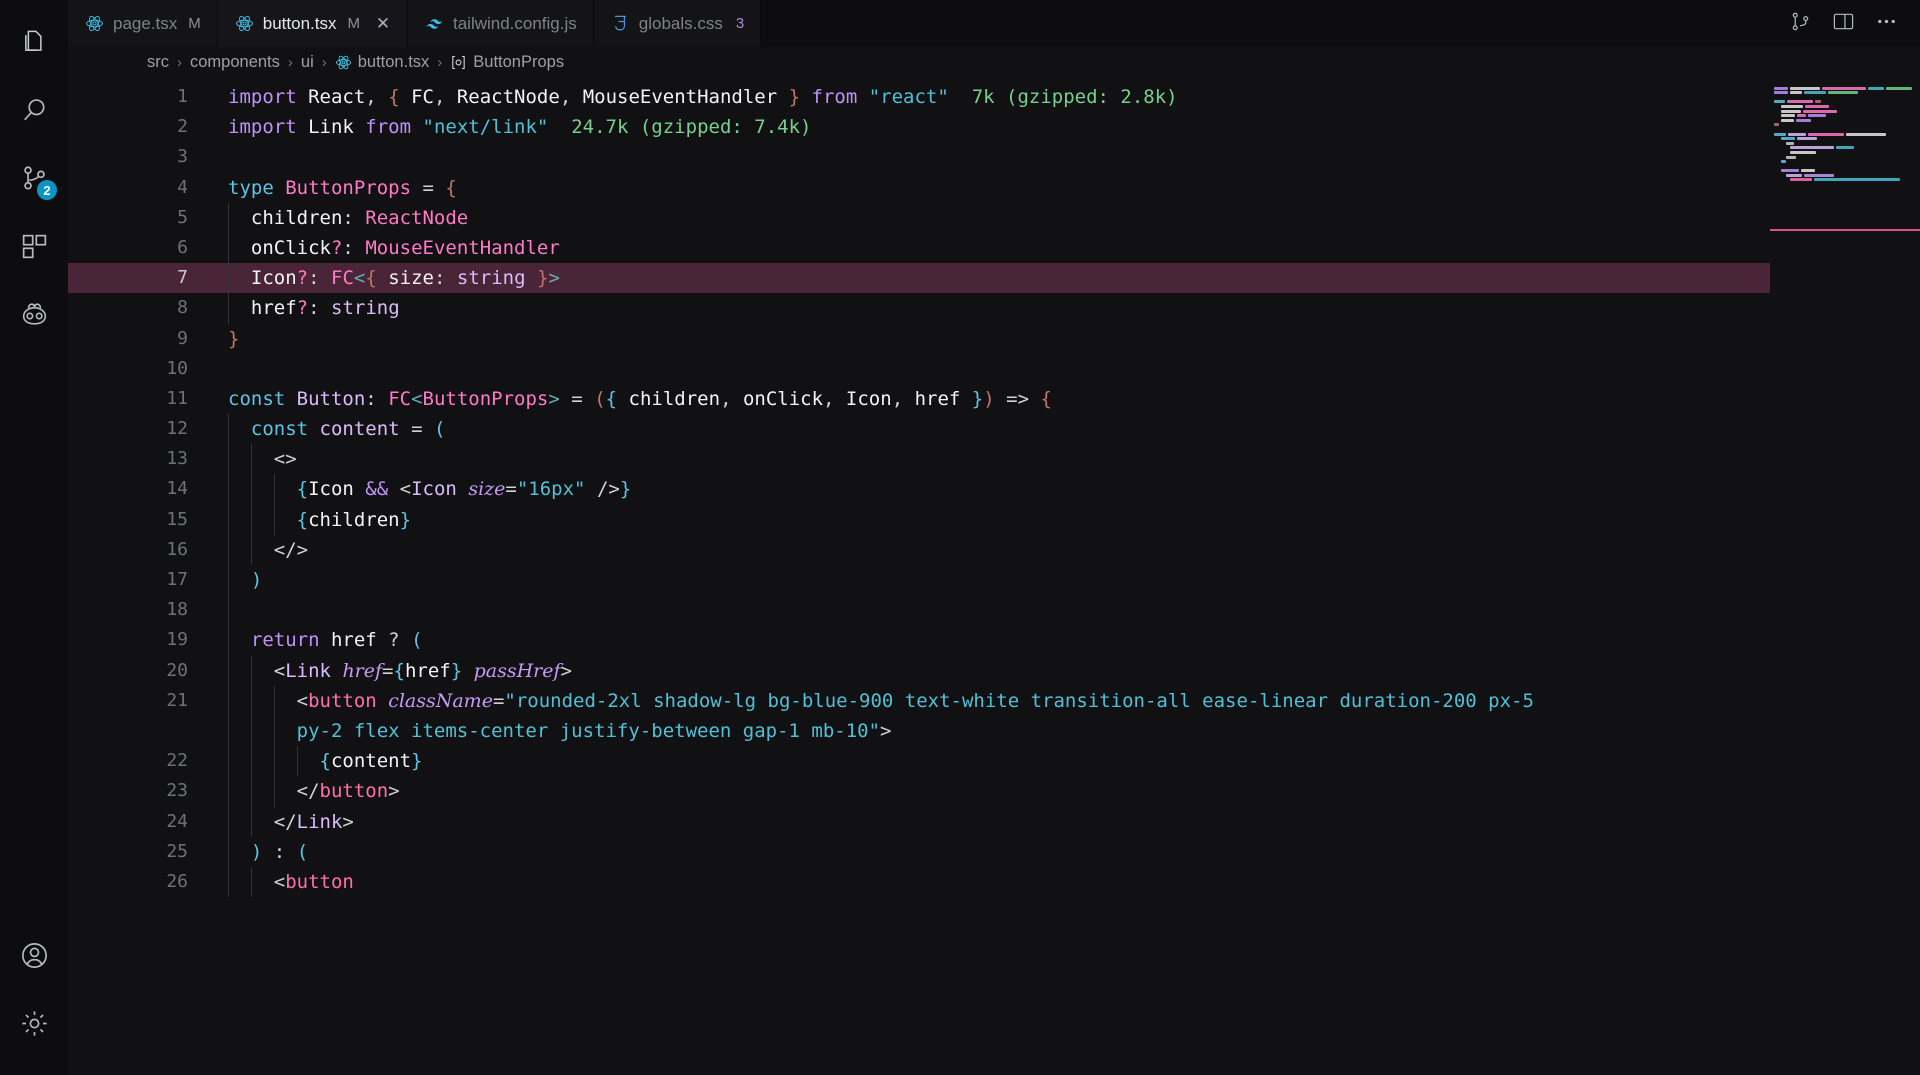  Describe the element at coordinates (182, 278) in the screenshot. I see `line-number: 7` at that location.